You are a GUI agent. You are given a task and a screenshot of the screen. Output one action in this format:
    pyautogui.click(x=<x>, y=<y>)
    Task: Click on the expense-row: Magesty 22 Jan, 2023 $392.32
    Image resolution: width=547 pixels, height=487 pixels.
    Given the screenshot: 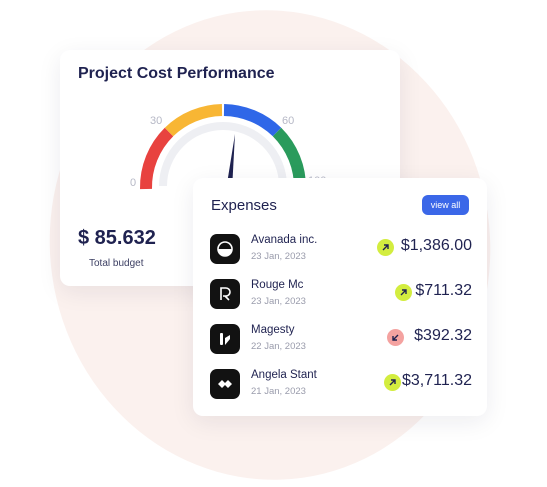 What is the action you would take?
    pyautogui.click(x=341, y=340)
    